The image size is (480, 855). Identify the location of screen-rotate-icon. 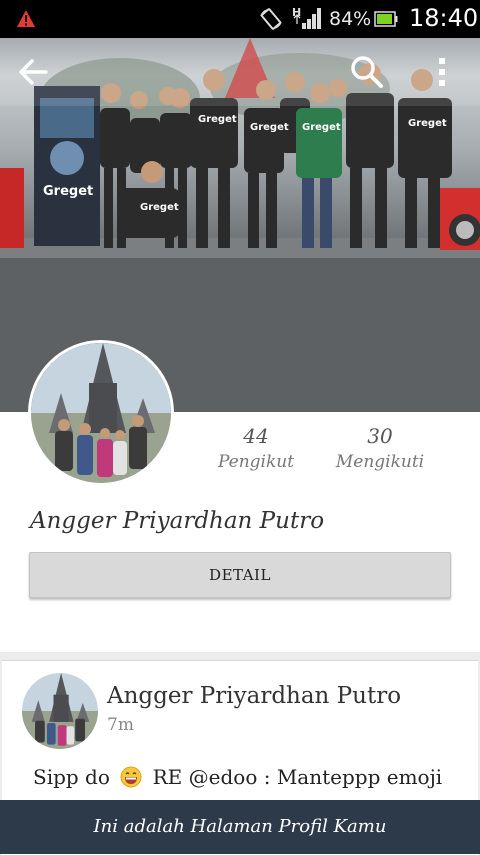
(271, 19).